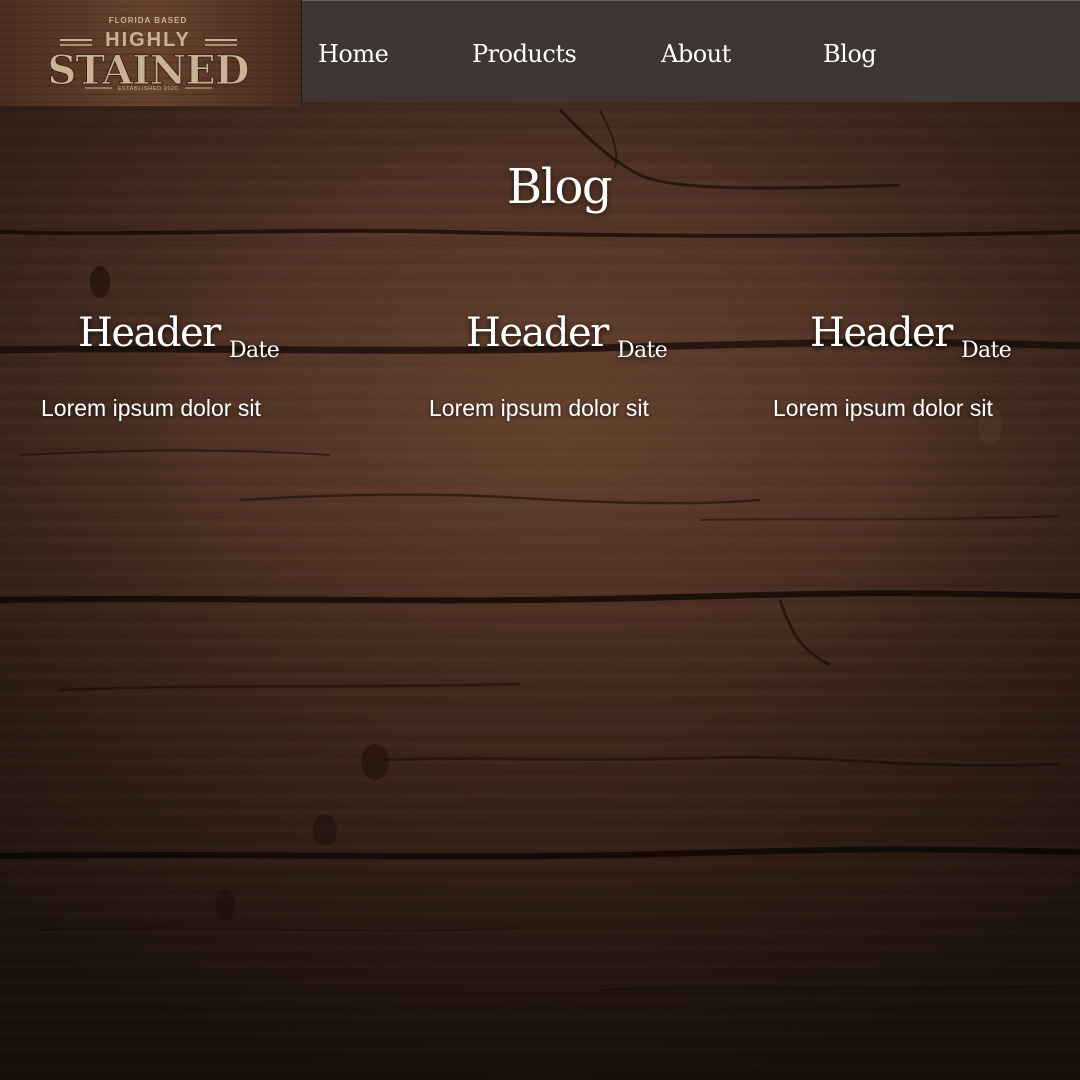 This screenshot has height=1080, width=1080. What do you see at coordinates (696, 54) in the screenshot?
I see `nav-about-link: About` at bounding box center [696, 54].